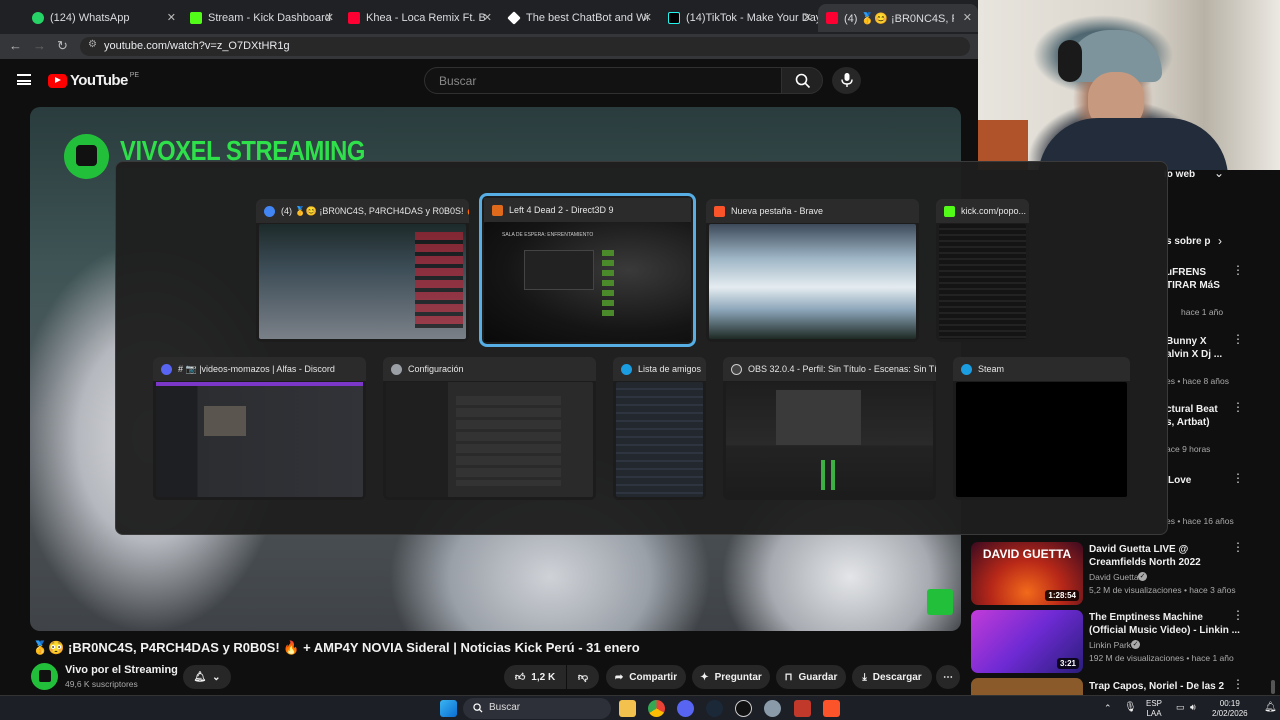  What do you see at coordinates (811, 677) in the screenshot?
I see `save-button: ⊓ Guardar` at bounding box center [811, 677].